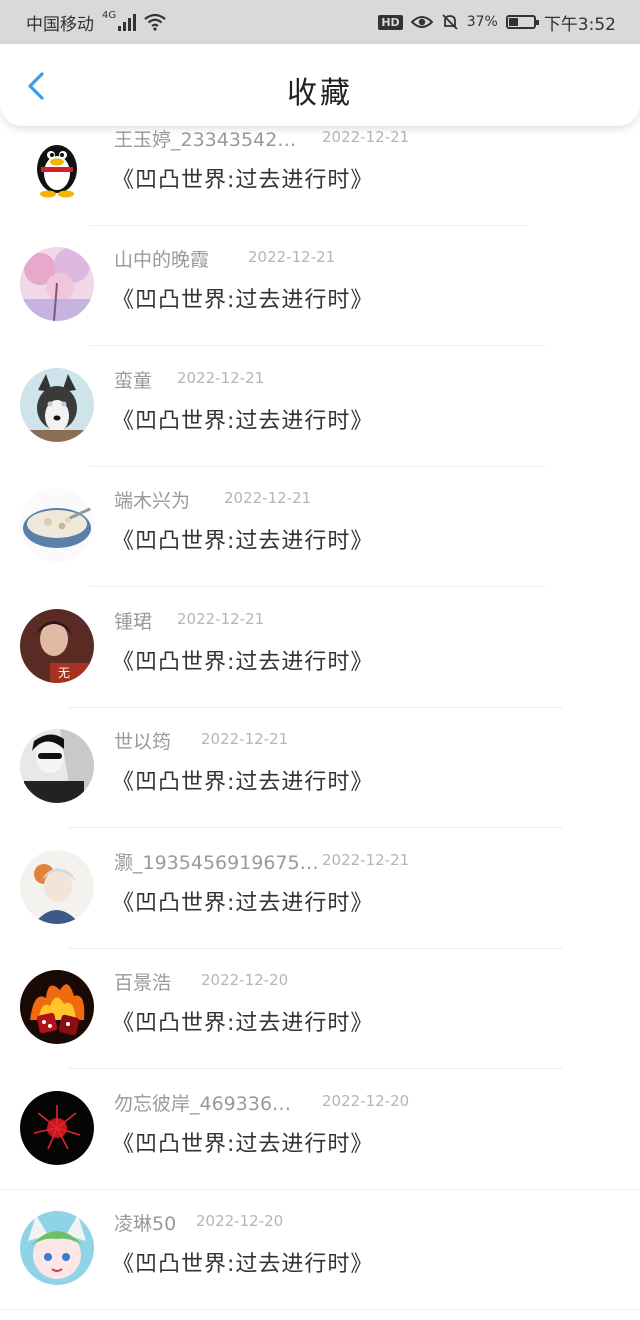 This screenshot has width=640, height=1320. What do you see at coordinates (57, 1128) in the screenshot?
I see `red-flower-avatar` at bounding box center [57, 1128].